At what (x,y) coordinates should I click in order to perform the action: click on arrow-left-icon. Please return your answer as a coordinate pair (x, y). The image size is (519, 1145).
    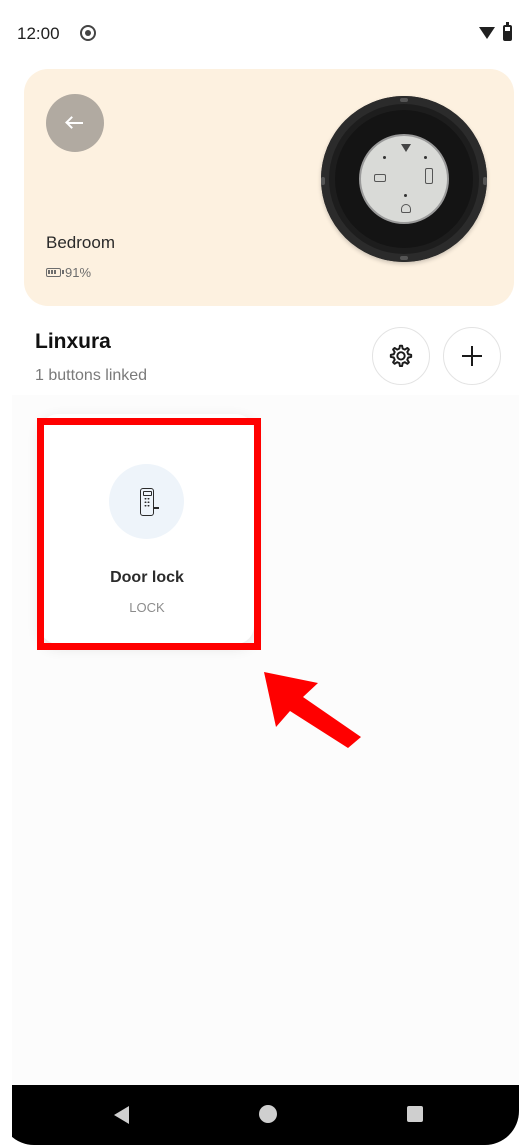
    Looking at the image, I should click on (74, 123).